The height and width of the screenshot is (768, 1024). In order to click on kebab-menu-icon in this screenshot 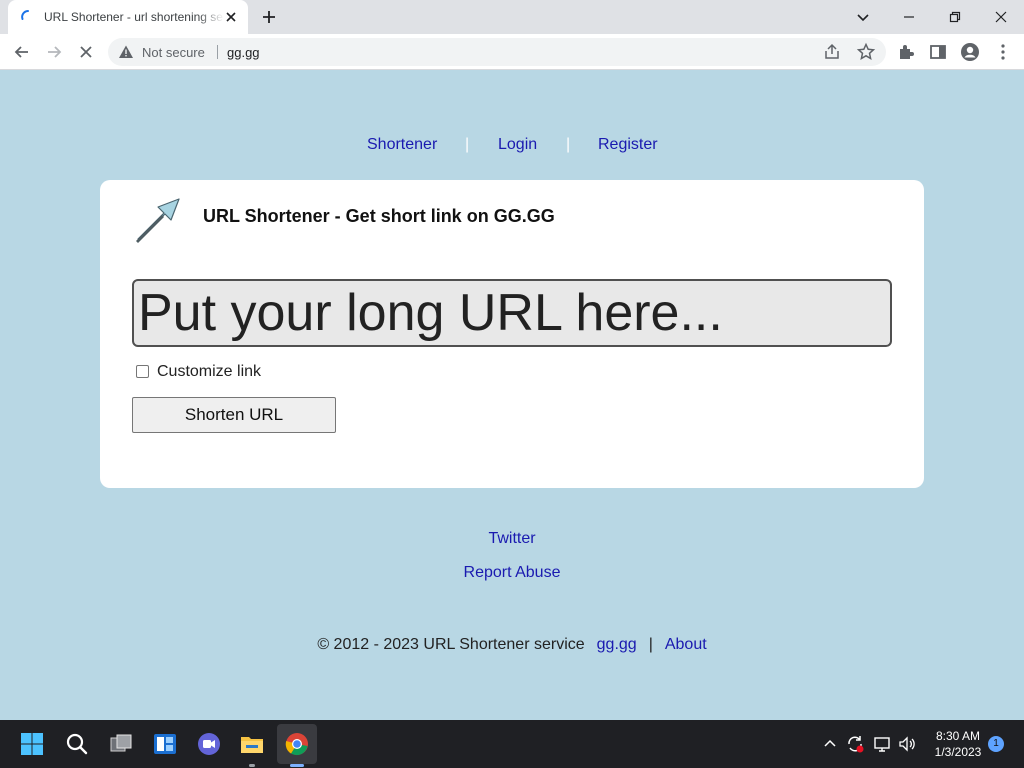, I will do `click(1003, 52)`.